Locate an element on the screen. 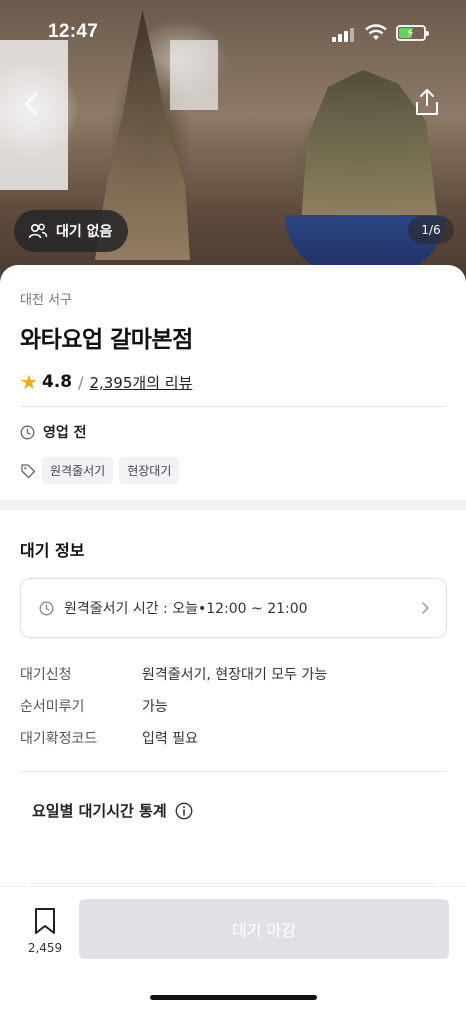 This screenshot has height=1010, width=466. wifi-icon is located at coordinates (376, 32).